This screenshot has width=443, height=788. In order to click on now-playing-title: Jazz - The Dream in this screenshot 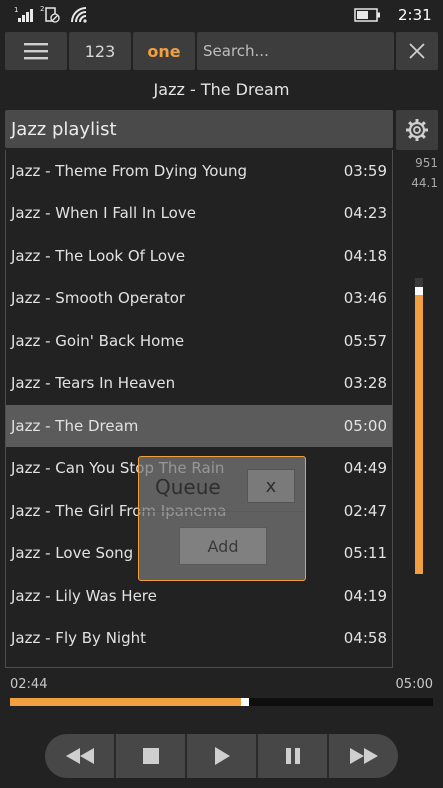, I will do `click(221, 89)`.